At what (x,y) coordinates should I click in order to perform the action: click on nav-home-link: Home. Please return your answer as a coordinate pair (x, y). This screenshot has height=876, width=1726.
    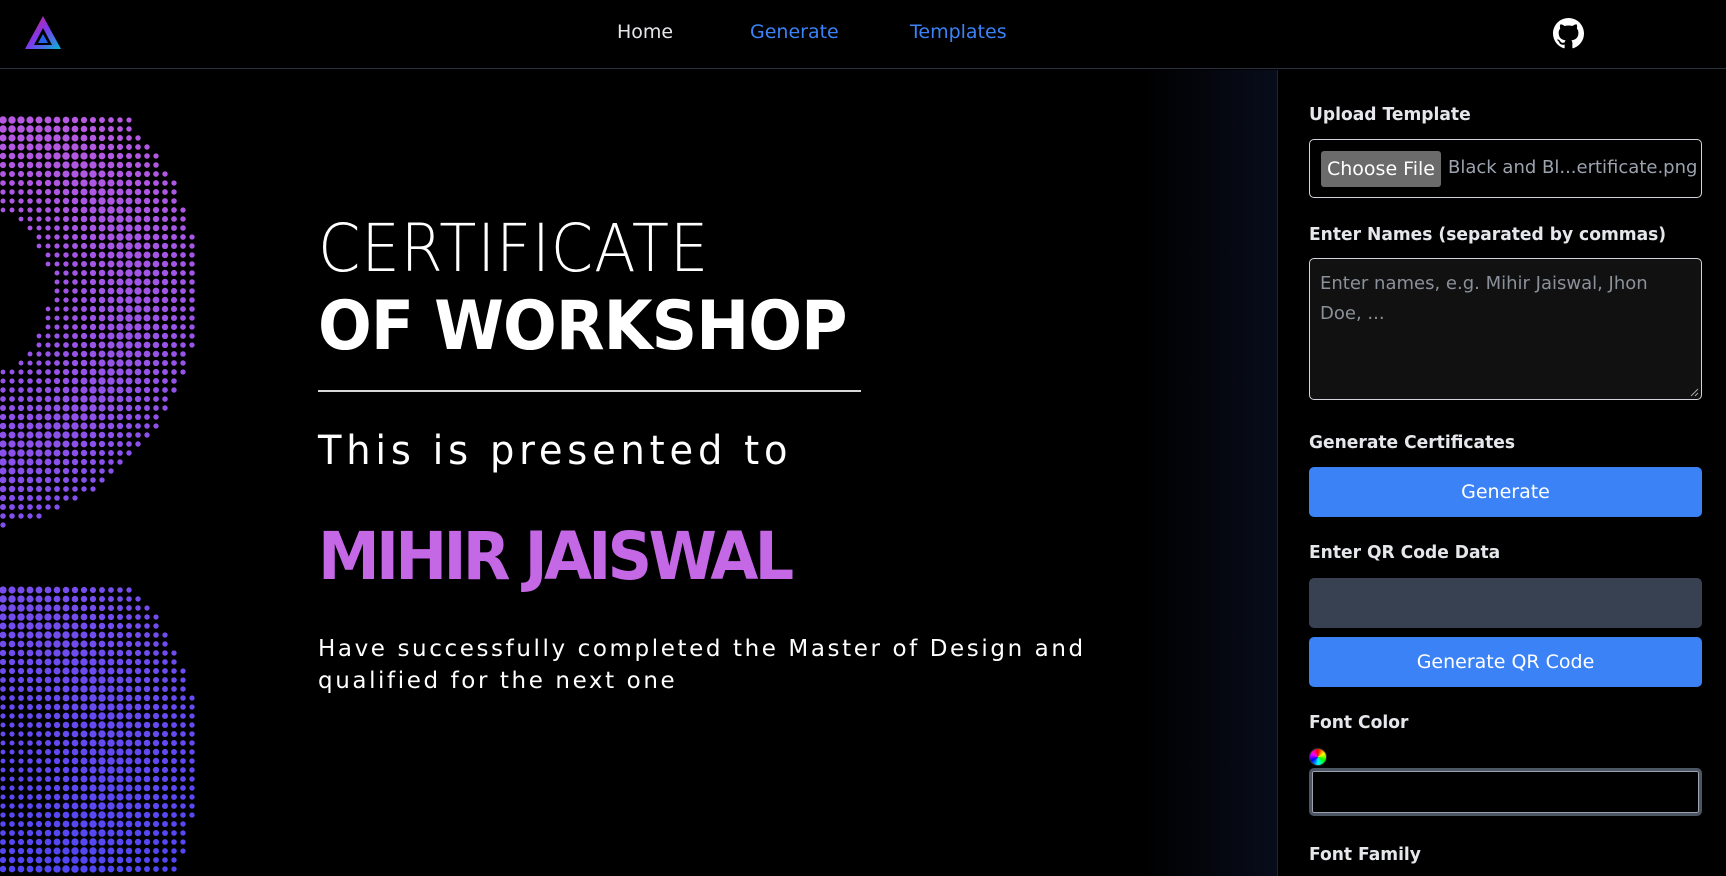
    Looking at the image, I should click on (645, 32).